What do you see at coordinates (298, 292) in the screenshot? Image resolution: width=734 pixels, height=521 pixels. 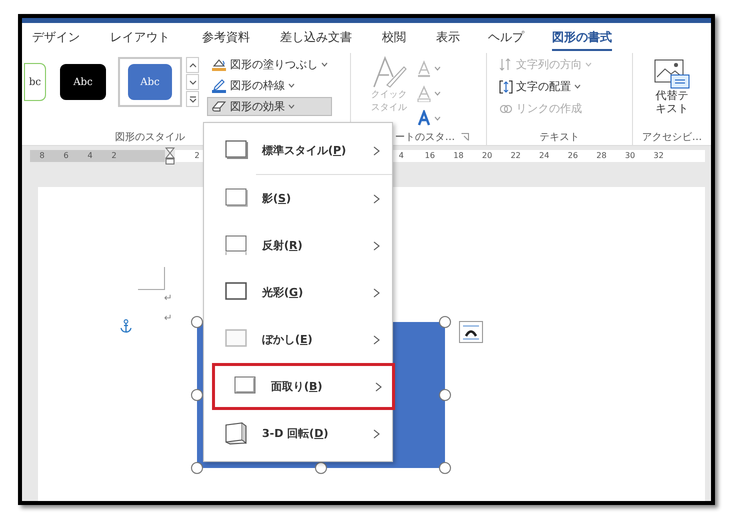 I see `menu-item: 光彩(G)` at bounding box center [298, 292].